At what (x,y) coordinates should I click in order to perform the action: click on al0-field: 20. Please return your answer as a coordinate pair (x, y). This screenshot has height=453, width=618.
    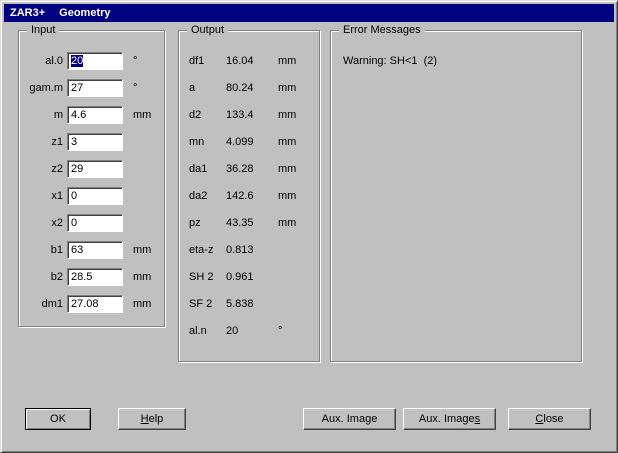
    Looking at the image, I should click on (95, 60).